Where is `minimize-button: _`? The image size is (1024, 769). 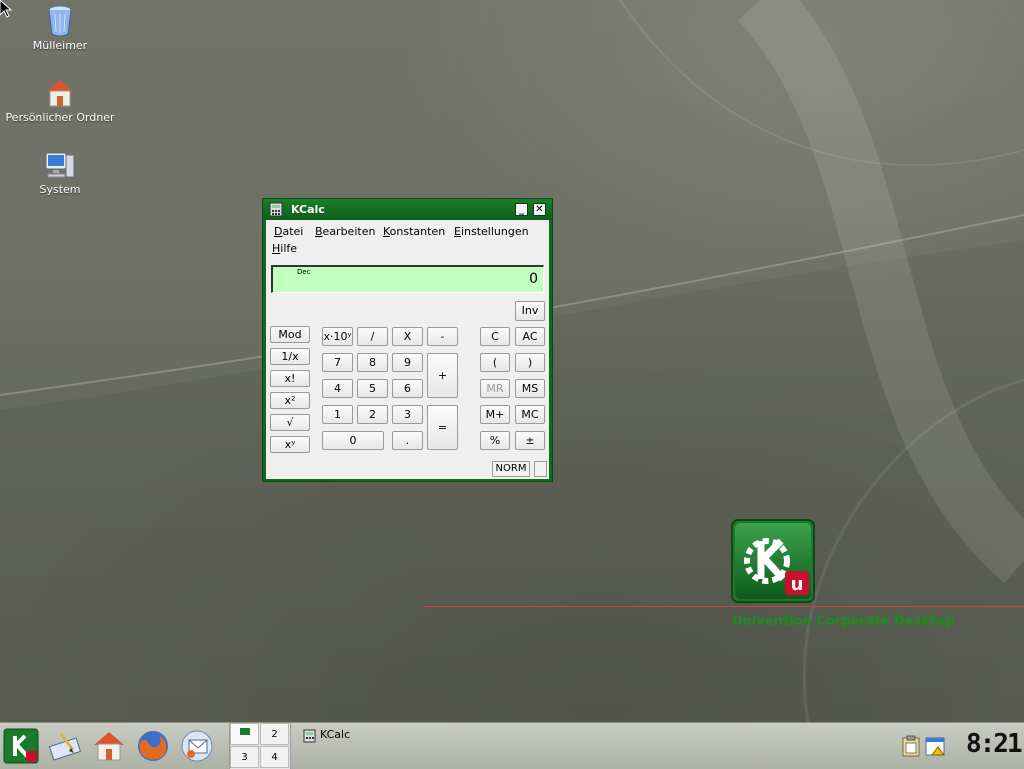 minimize-button: _ is located at coordinates (521, 209).